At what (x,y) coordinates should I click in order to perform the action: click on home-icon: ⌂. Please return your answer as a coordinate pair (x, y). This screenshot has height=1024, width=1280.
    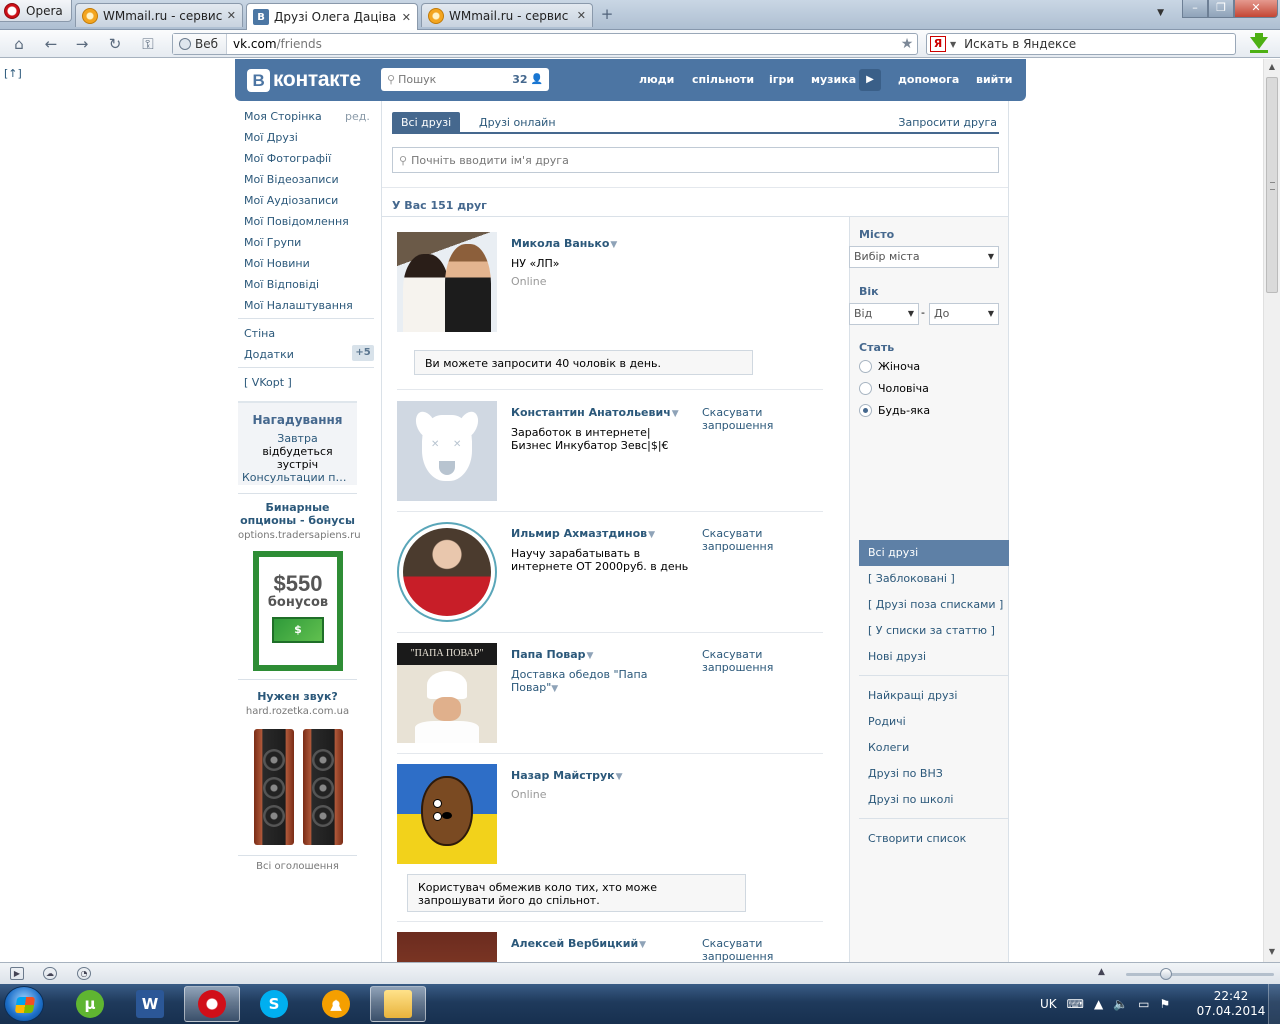
    Looking at the image, I should click on (19, 44).